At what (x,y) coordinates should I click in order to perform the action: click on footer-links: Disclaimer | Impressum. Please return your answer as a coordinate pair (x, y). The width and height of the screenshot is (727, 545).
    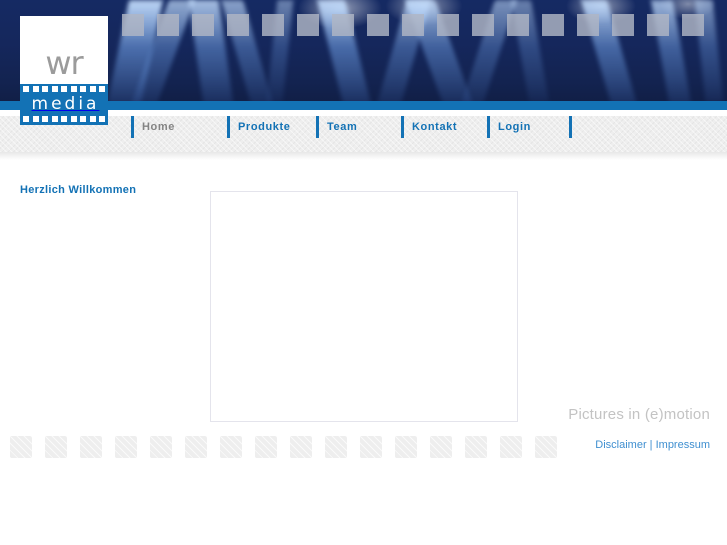
    Looking at the image, I should click on (652, 445).